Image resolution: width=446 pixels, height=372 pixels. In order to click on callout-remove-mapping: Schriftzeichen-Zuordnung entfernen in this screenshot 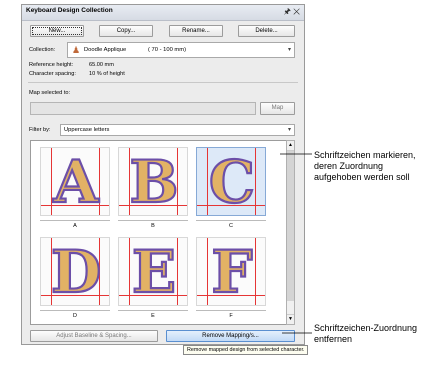, I will do `click(366, 333)`.